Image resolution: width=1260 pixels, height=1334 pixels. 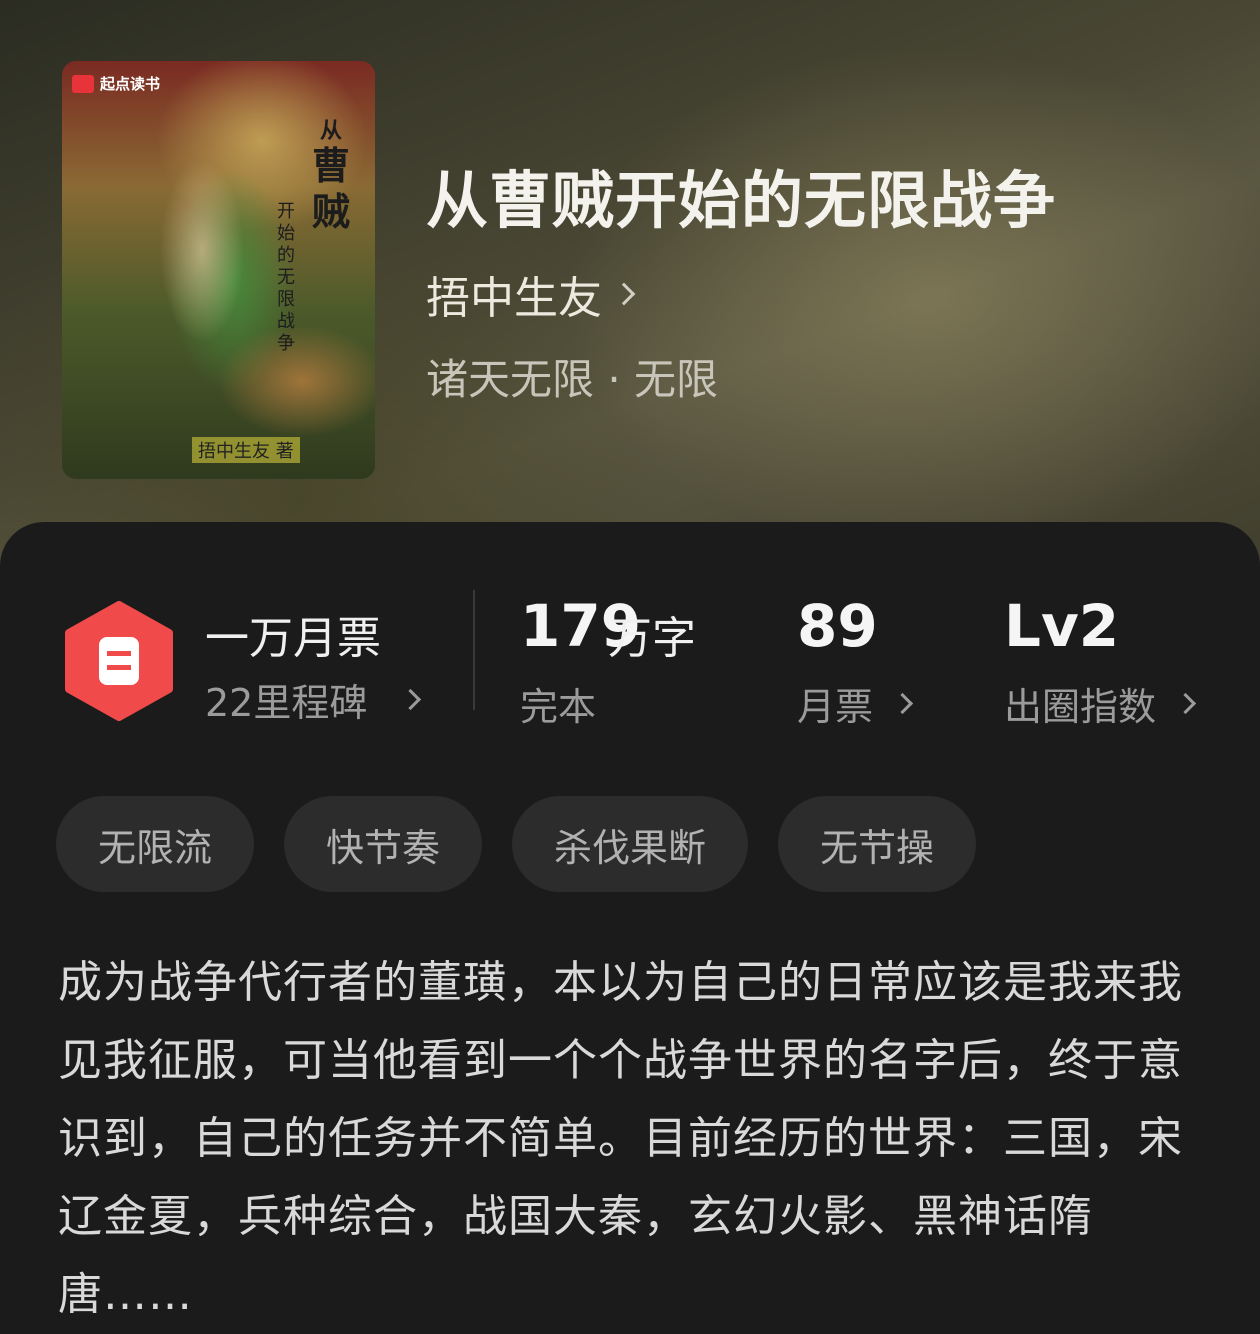 I want to click on cover-brand: 起点读书, so click(x=116, y=83).